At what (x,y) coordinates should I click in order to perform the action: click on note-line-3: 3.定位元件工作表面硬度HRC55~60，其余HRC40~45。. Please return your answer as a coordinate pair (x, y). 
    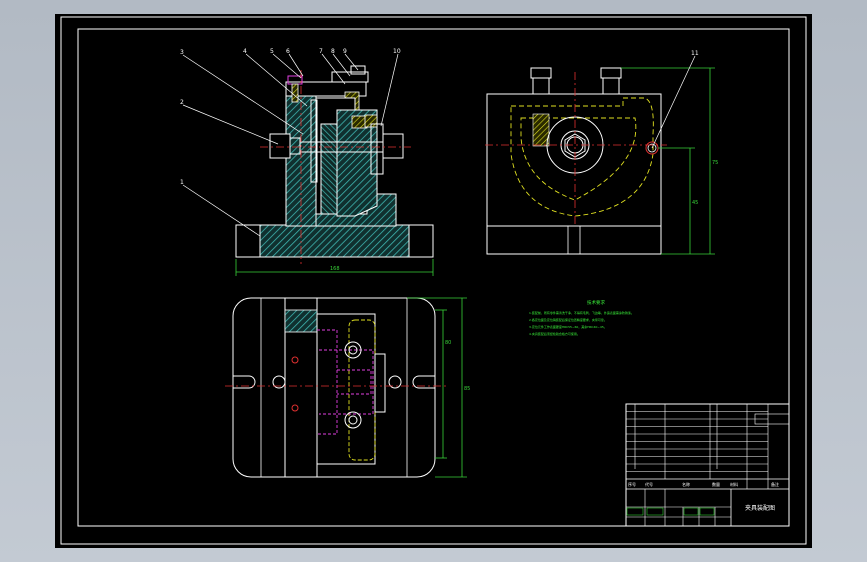
    Looking at the image, I should click on (568, 326).